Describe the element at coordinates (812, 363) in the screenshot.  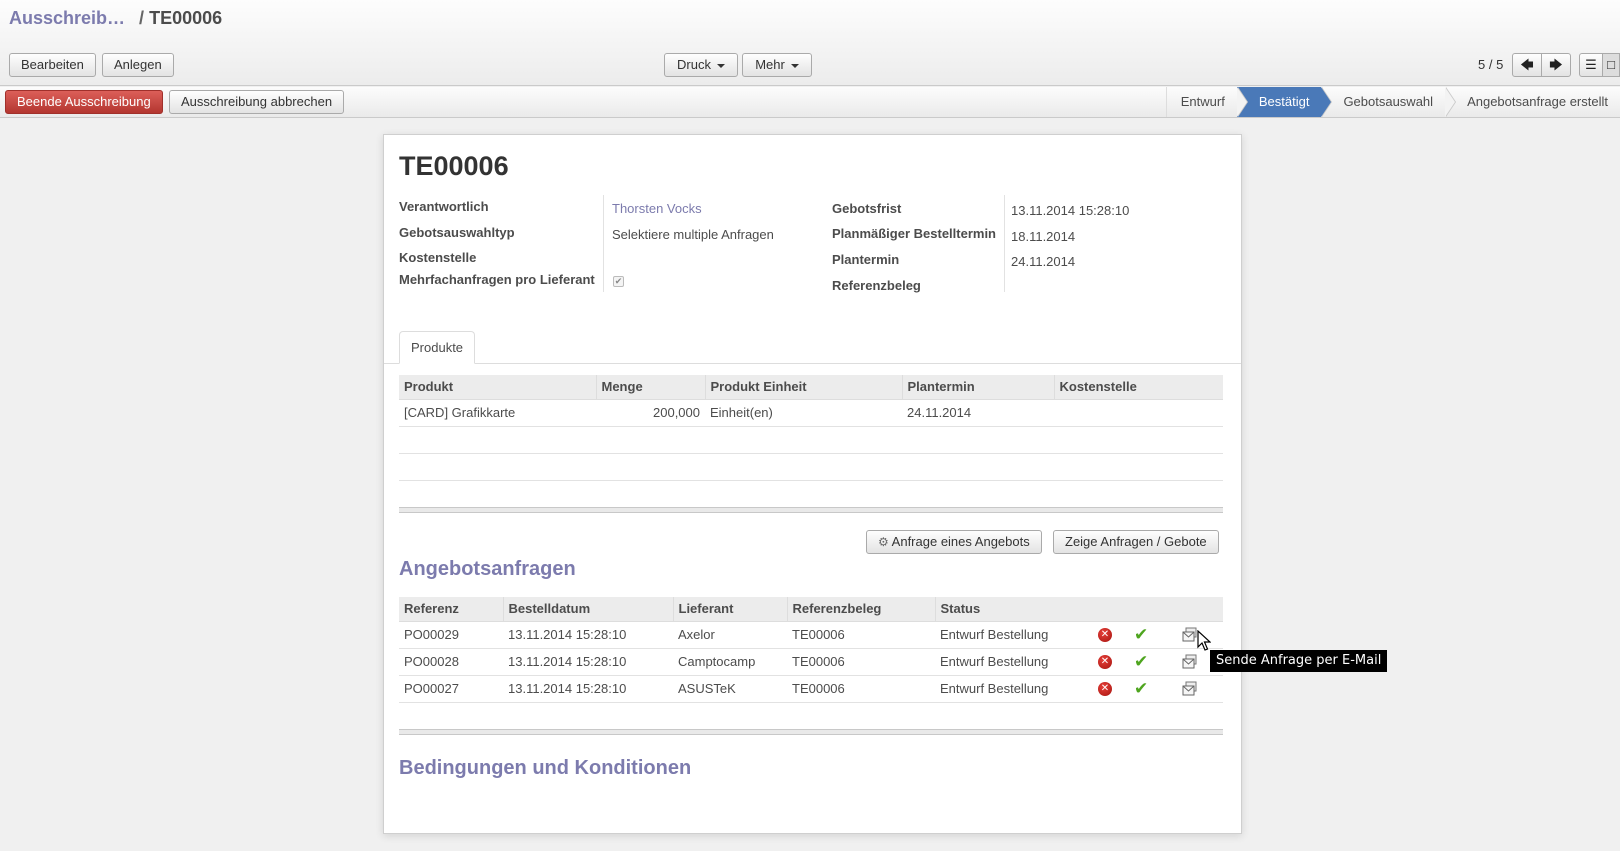
I see `tab-divider` at that location.